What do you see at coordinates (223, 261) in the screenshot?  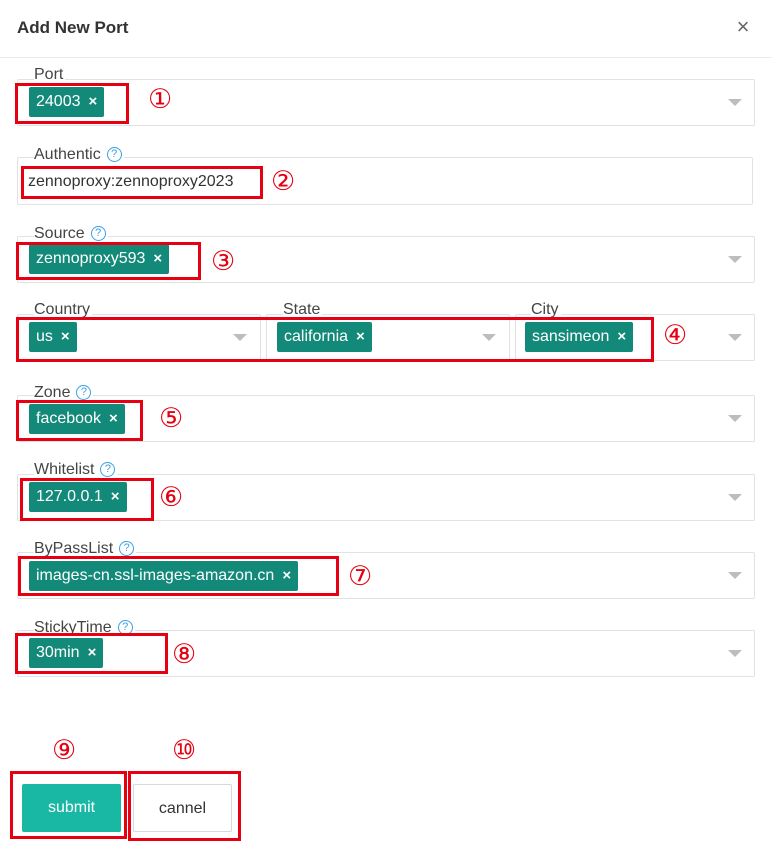 I see `annotation-number: ③` at bounding box center [223, 261].